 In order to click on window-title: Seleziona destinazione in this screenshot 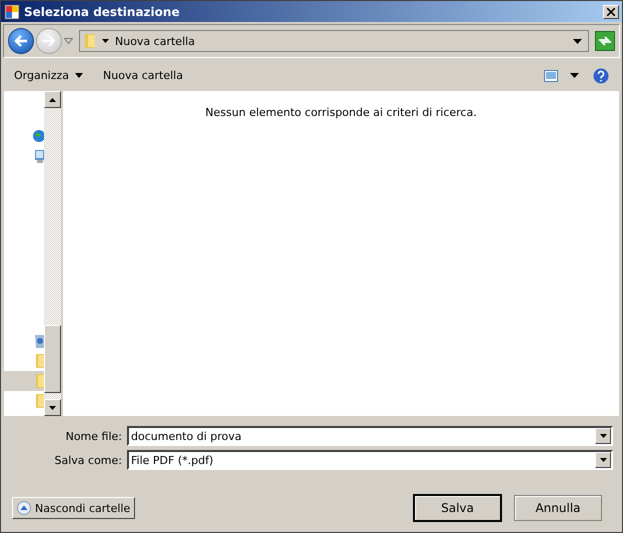, I will do `click(102, 11)`.